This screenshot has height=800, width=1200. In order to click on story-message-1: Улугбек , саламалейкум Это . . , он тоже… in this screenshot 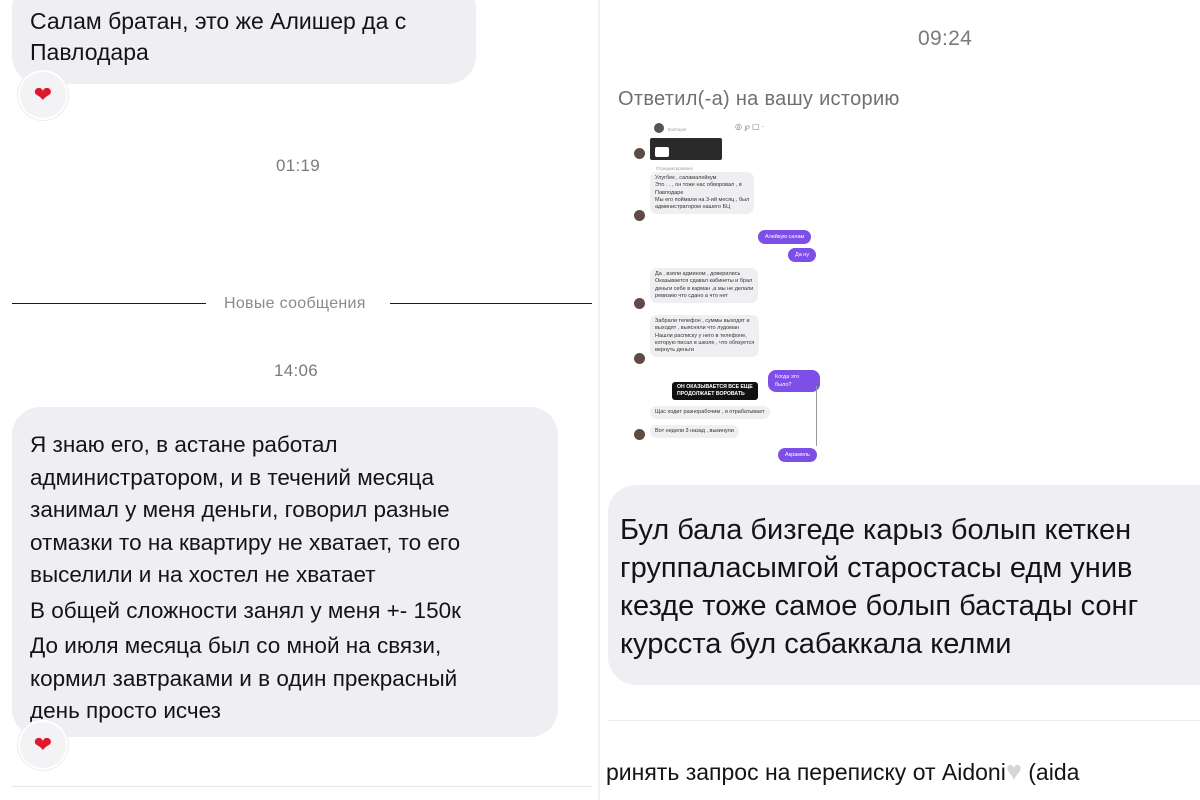, I will do `click(702, 193)`.